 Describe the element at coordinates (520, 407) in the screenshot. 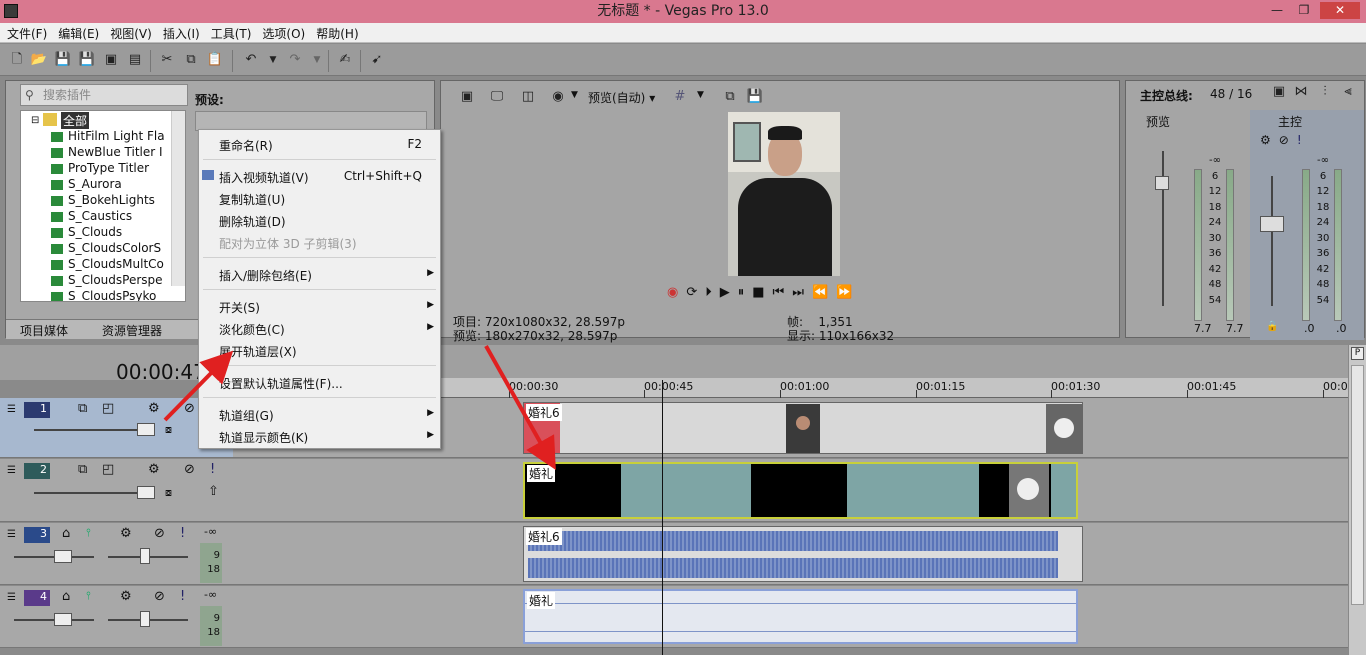

I see `arrow-to-clip` at that location.